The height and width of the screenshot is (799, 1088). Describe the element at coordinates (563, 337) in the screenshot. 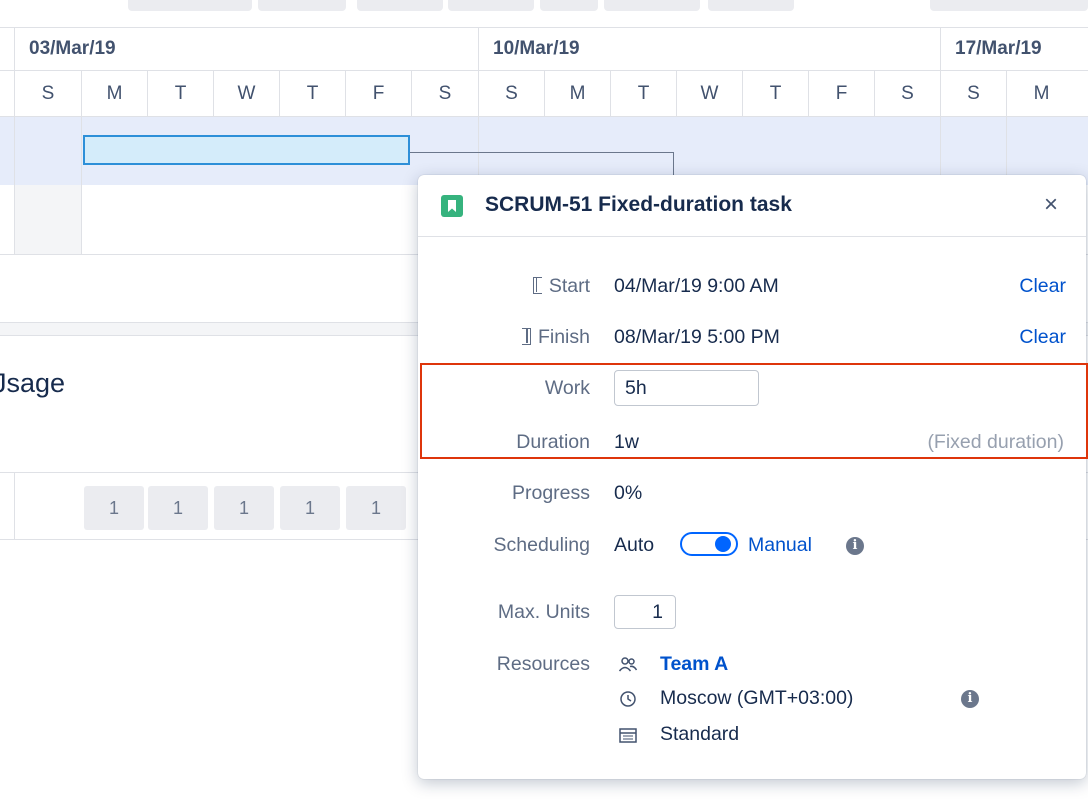

I see `finish-label-text: Finish` at that location.